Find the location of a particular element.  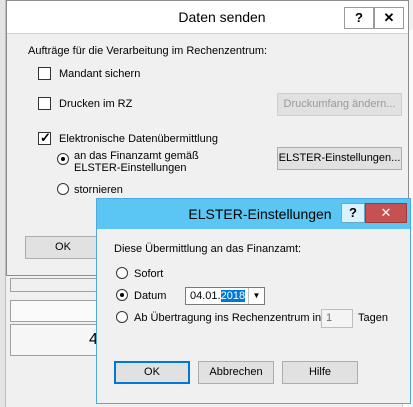

uebertragung-label: Ab Übertragung ins Rechenzentrum in is located at coordinates (228, 318).